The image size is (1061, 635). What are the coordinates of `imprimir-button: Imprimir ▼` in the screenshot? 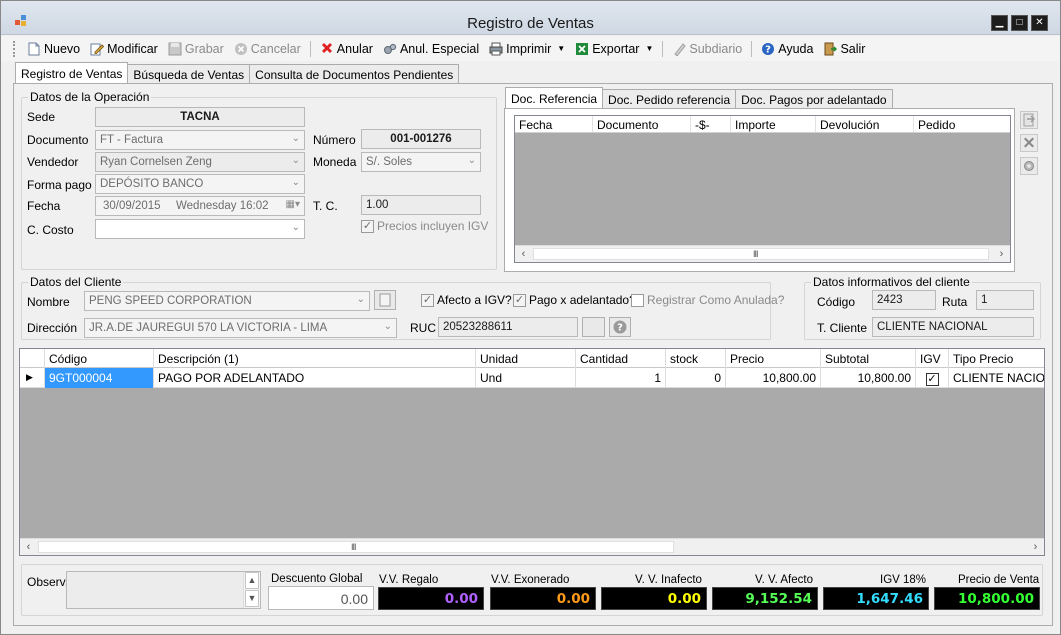 It's located at (527, 49).